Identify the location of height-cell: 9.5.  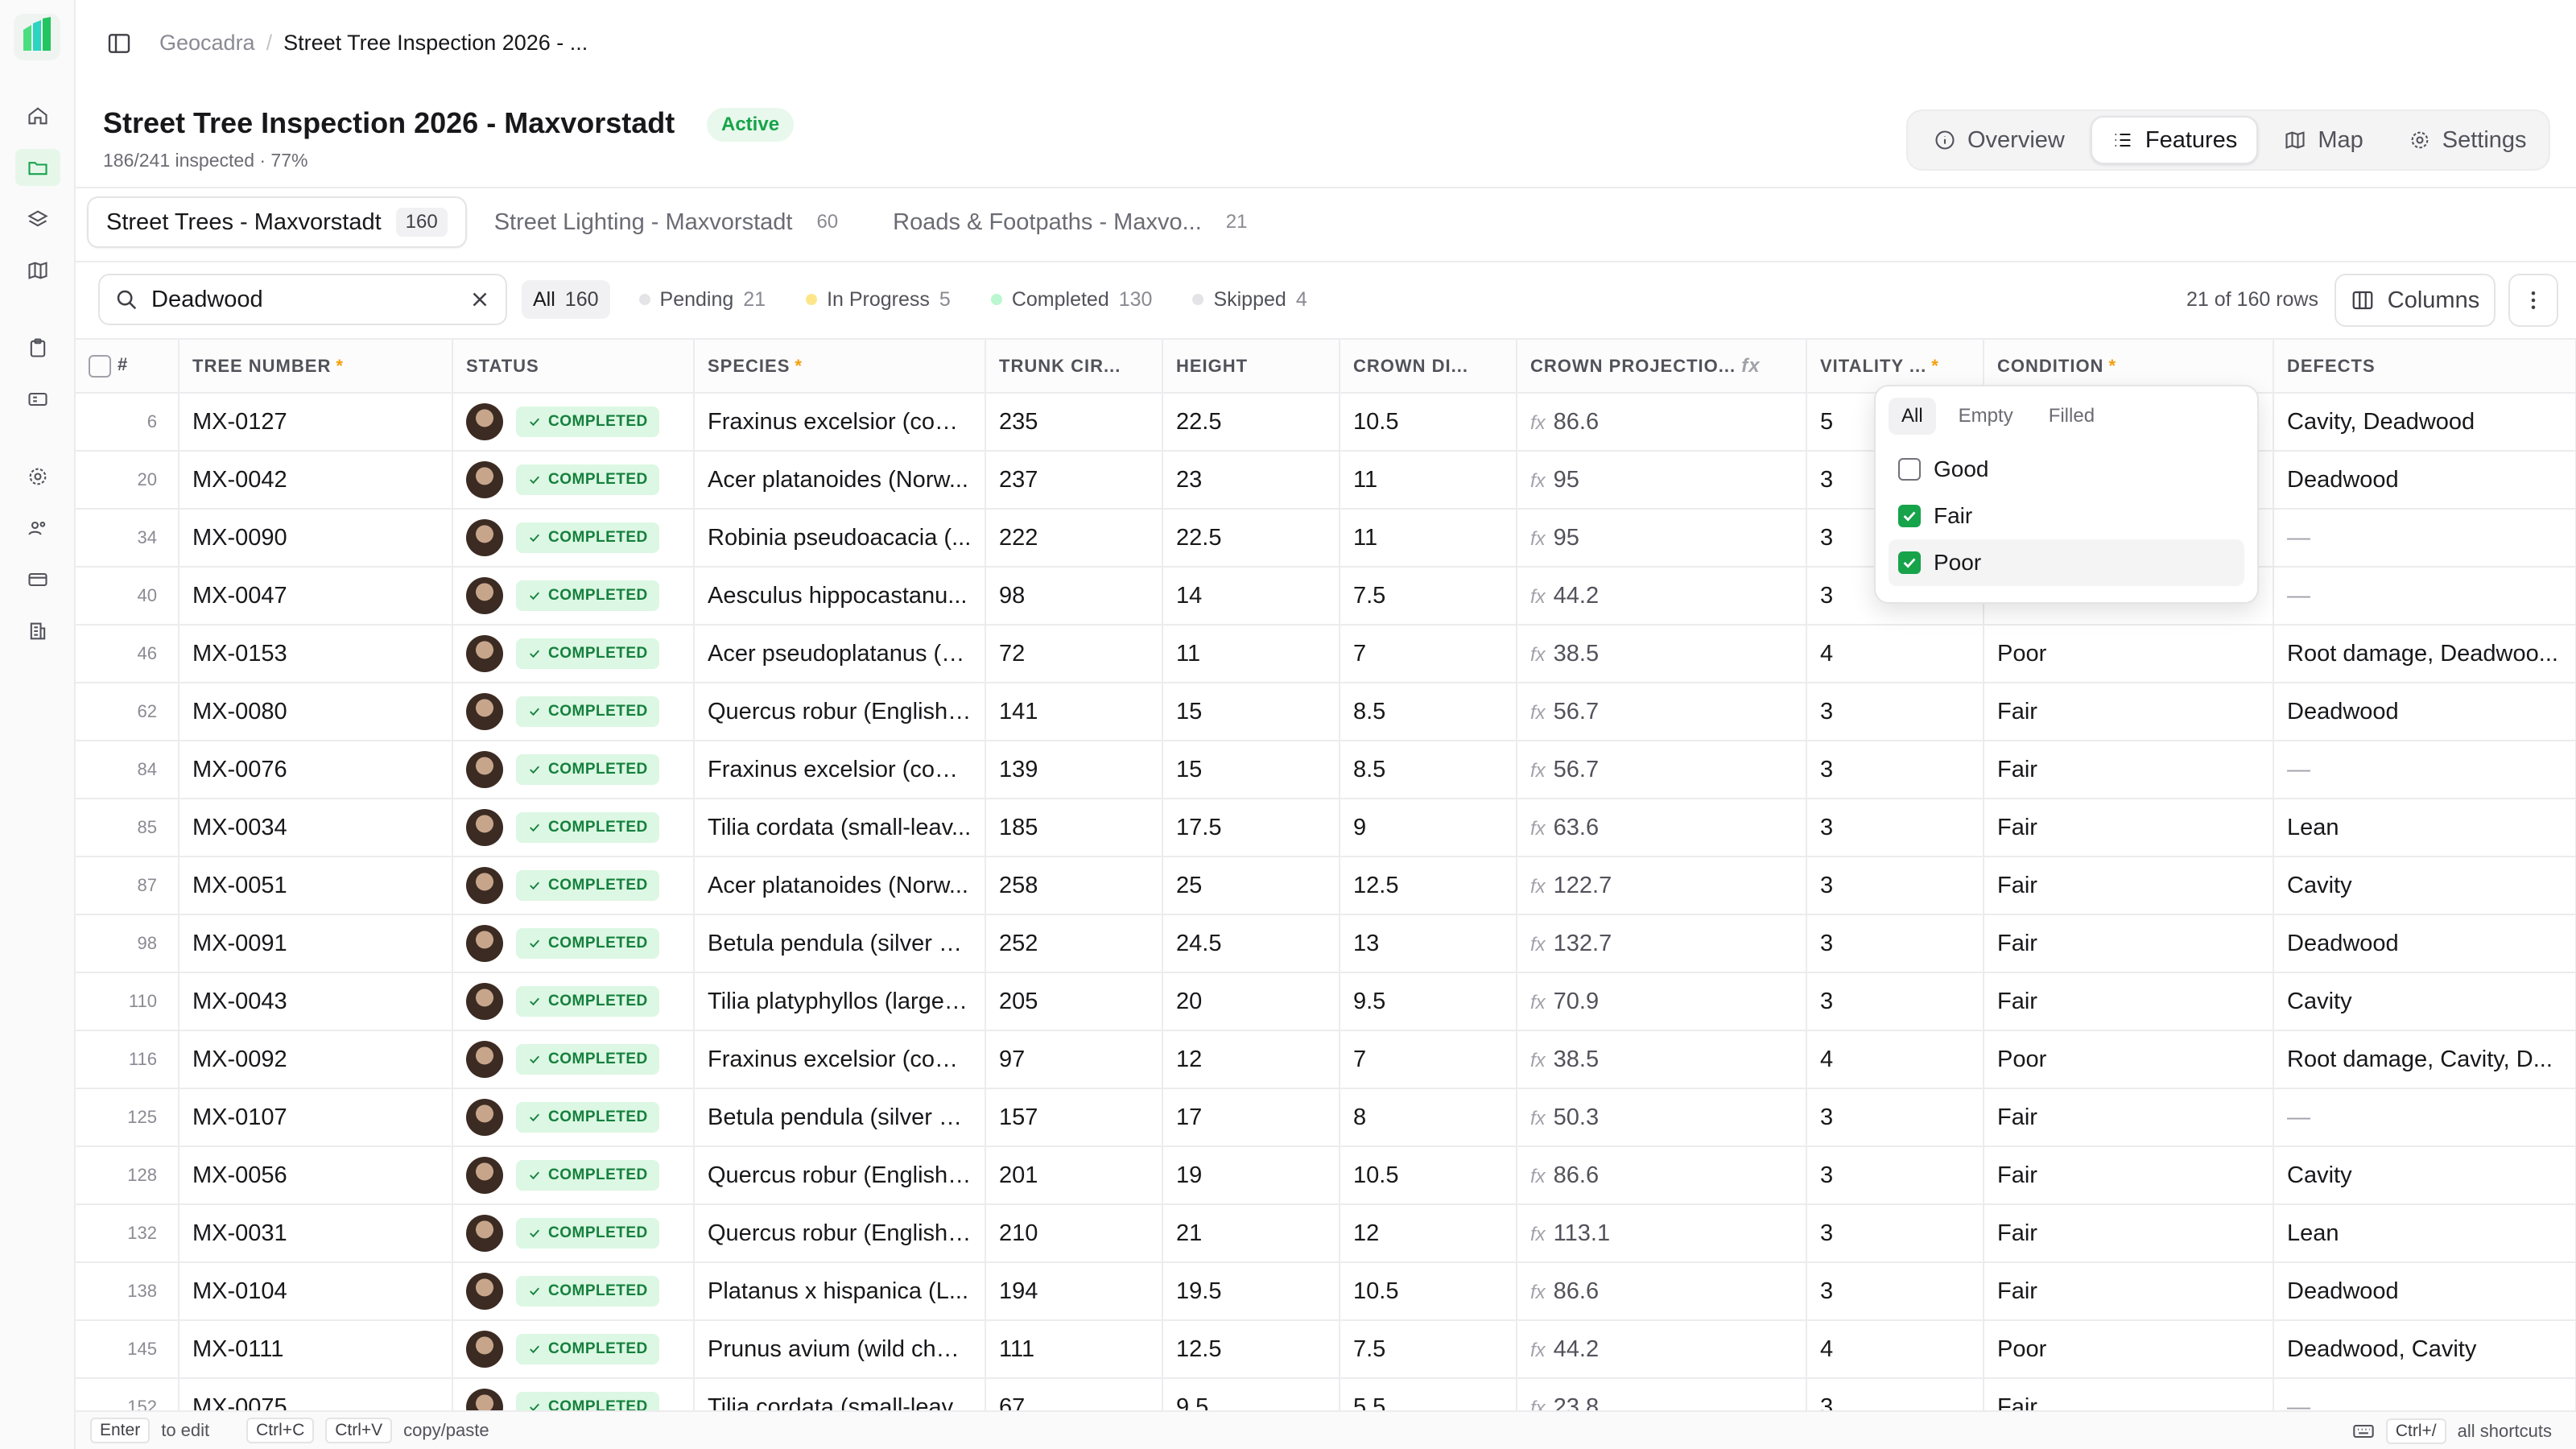
(1251, 1394).